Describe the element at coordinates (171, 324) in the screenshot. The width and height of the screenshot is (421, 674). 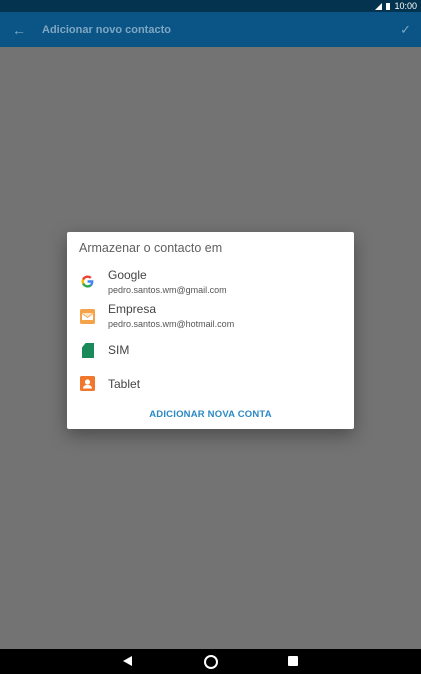
I see `account-email: pedro.santos.wm@hotmail.com` at that location.